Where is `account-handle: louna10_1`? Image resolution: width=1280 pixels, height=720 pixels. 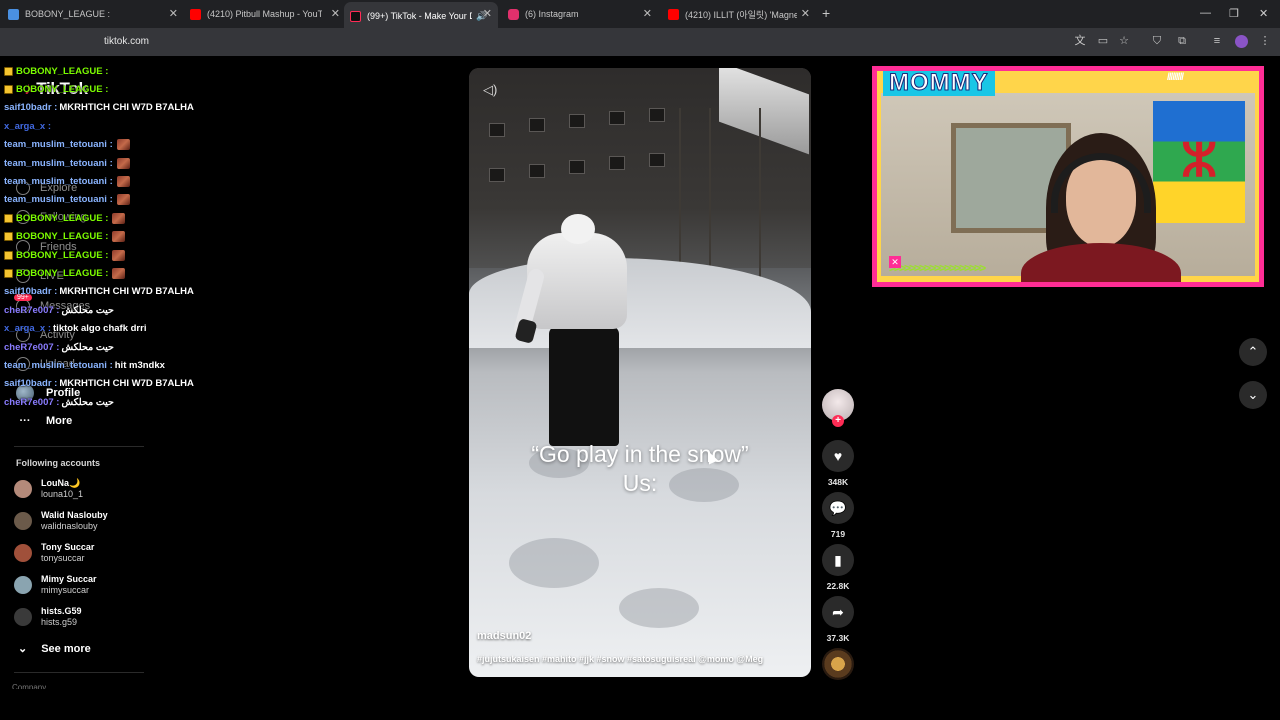
account-handle: louna10_1 is located at coordinates (62, 494).